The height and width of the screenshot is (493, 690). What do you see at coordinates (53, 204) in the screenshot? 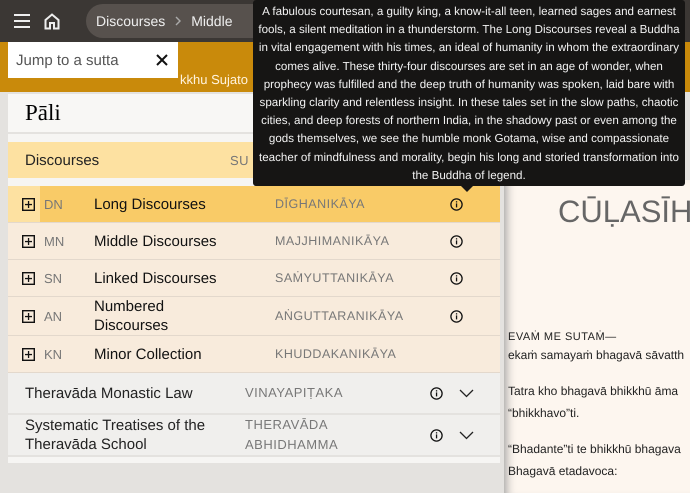
I see `collection-code: DN` at bounding box center [53, 204].